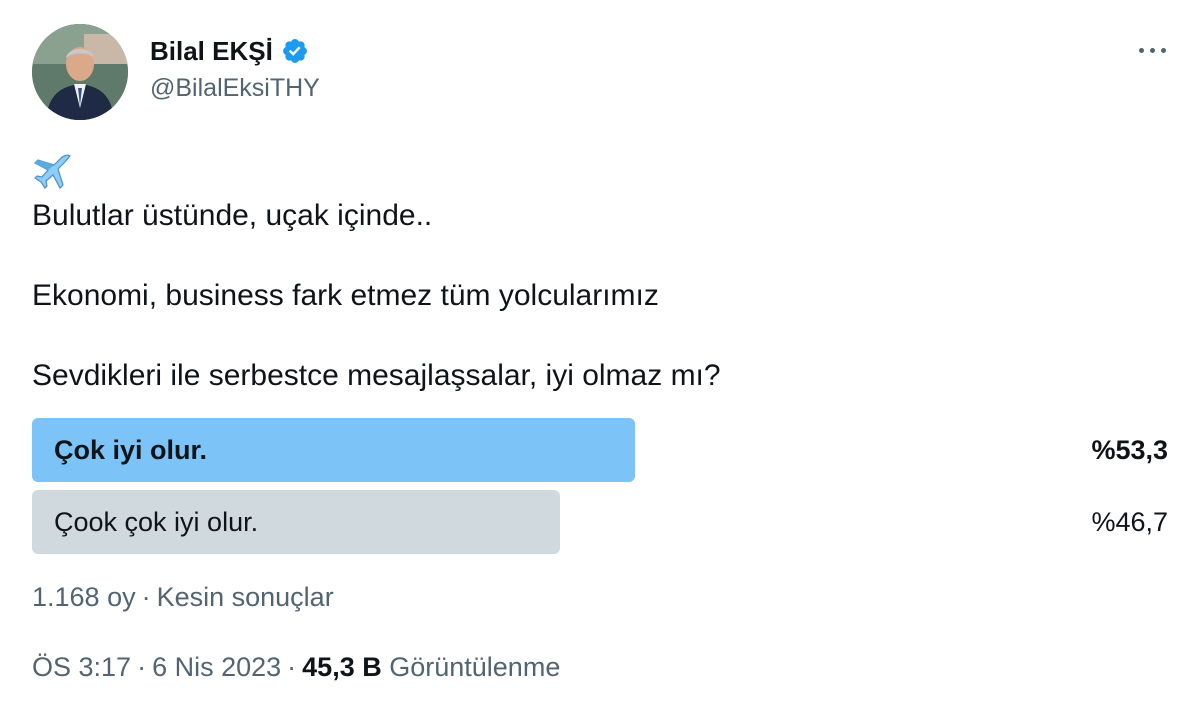 Image resolution: width=1200 pixels, height=714 pixels. Describe the element at coordinates (232, 215) in the screenshot. I see `tweet-text-line-1: Bulutlar üstünde, uçak içinde..` at that location.